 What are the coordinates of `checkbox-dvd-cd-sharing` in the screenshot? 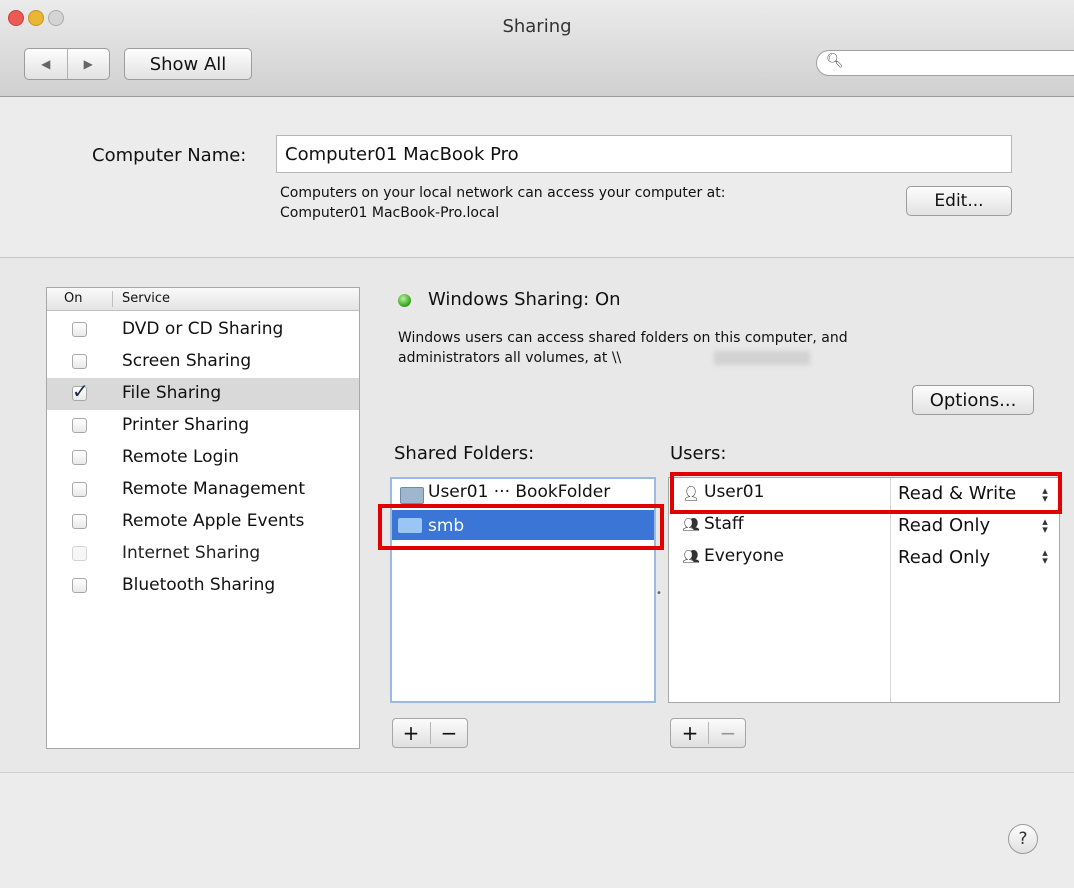 It's located at (79, 329).